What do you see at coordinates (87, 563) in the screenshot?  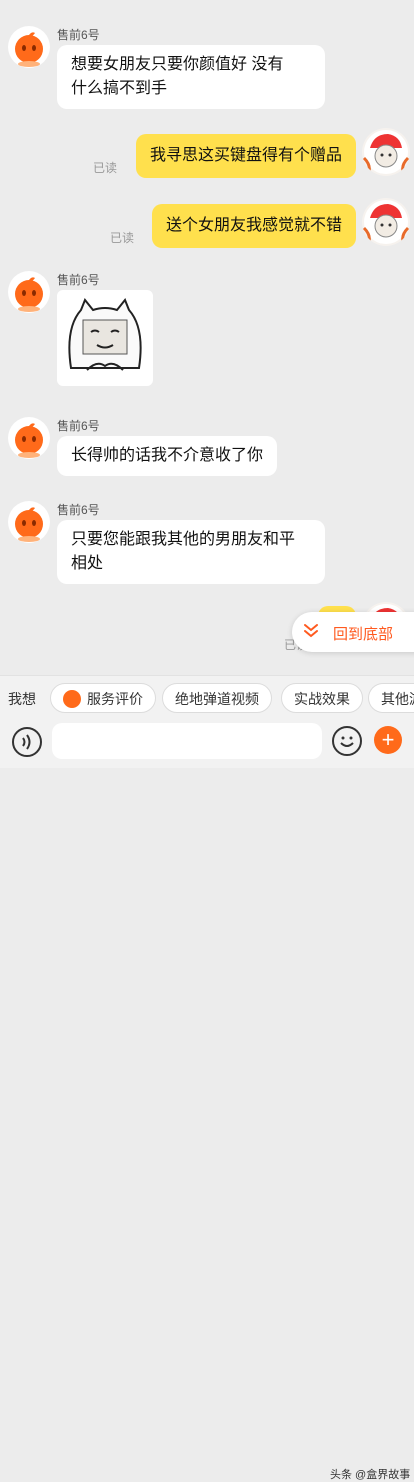 I see `message-line: 相处` at bounding box center [87, 563].